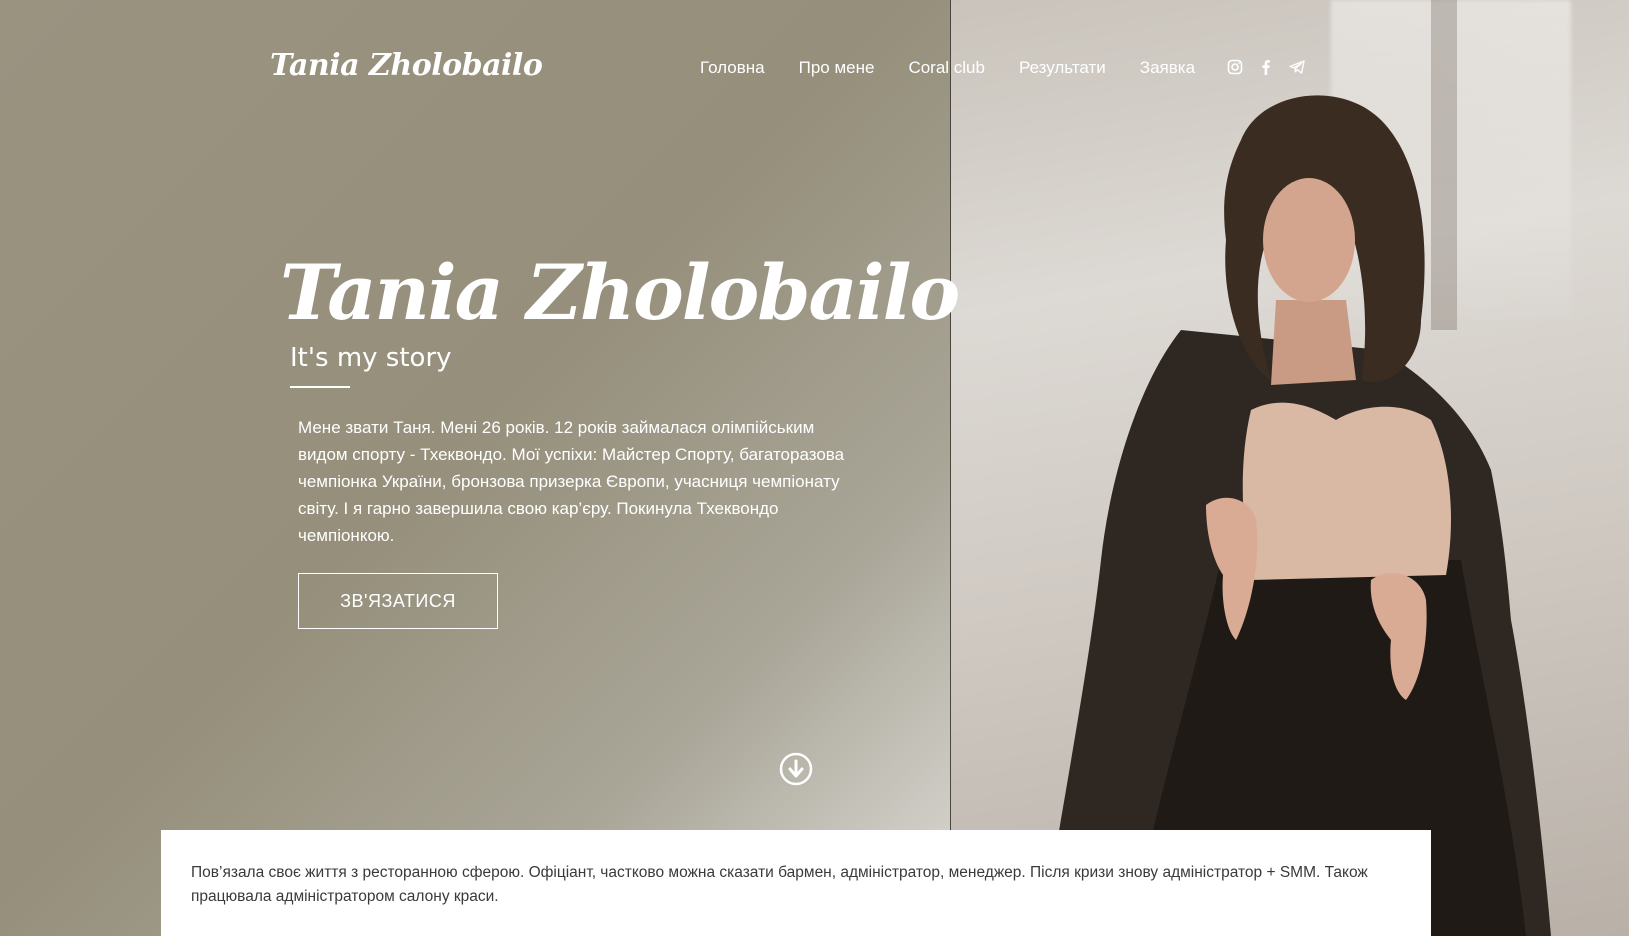 Image resolution: width=1629 pixels, height=936 pixels. What do you see at coordinates (946, 68) in the screenshot?
I see `nav-item-coral-club: Coral club` at bounding box center [946, 68].